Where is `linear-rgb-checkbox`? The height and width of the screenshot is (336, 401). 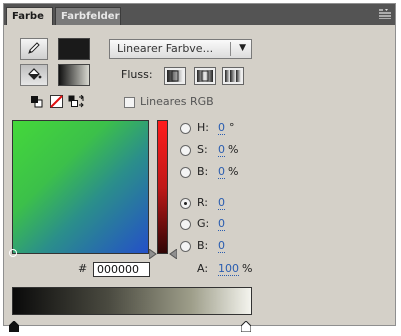 linear-rgb-checkbox is located at coordinates (129, 102).